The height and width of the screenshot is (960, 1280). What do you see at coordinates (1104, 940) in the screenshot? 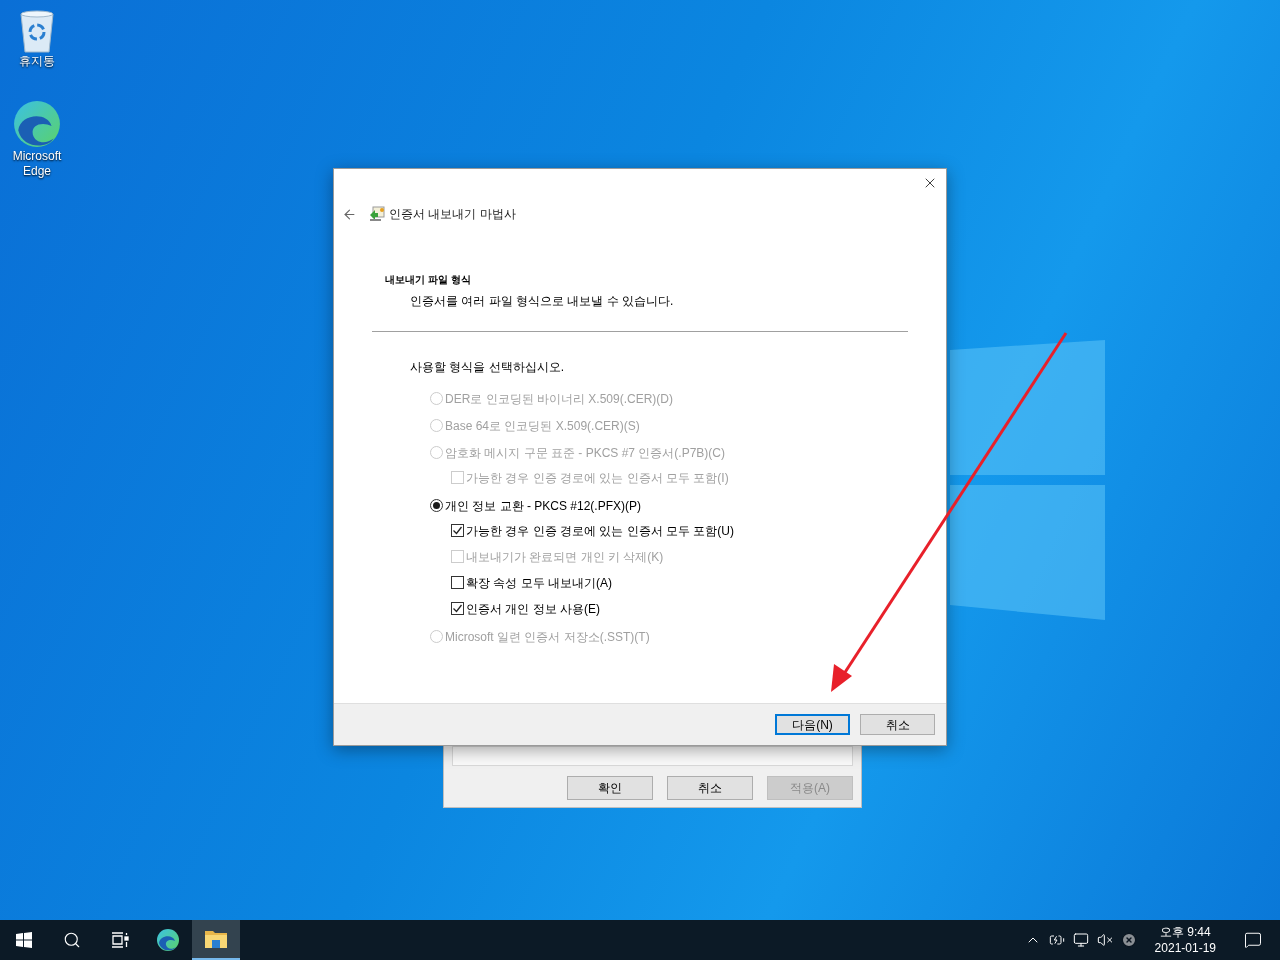
I see `mute-icon` at bounding box center [1104, 940].